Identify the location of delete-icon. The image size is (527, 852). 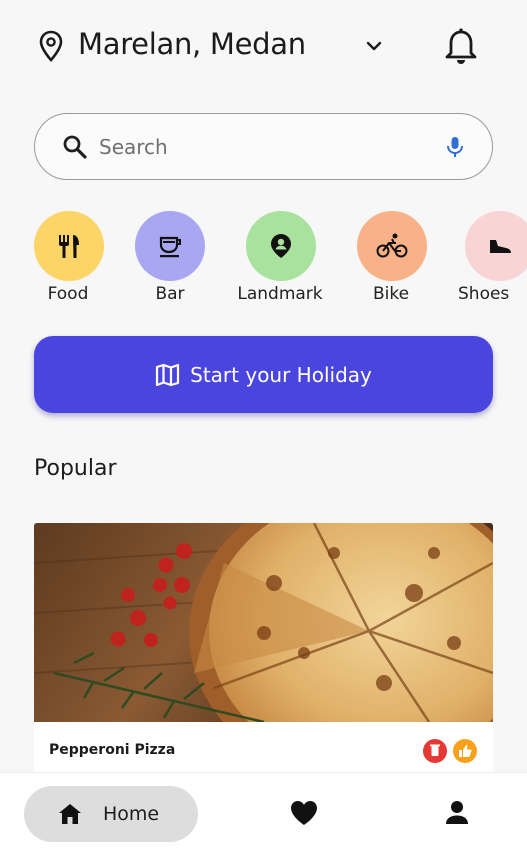
(435, 751).